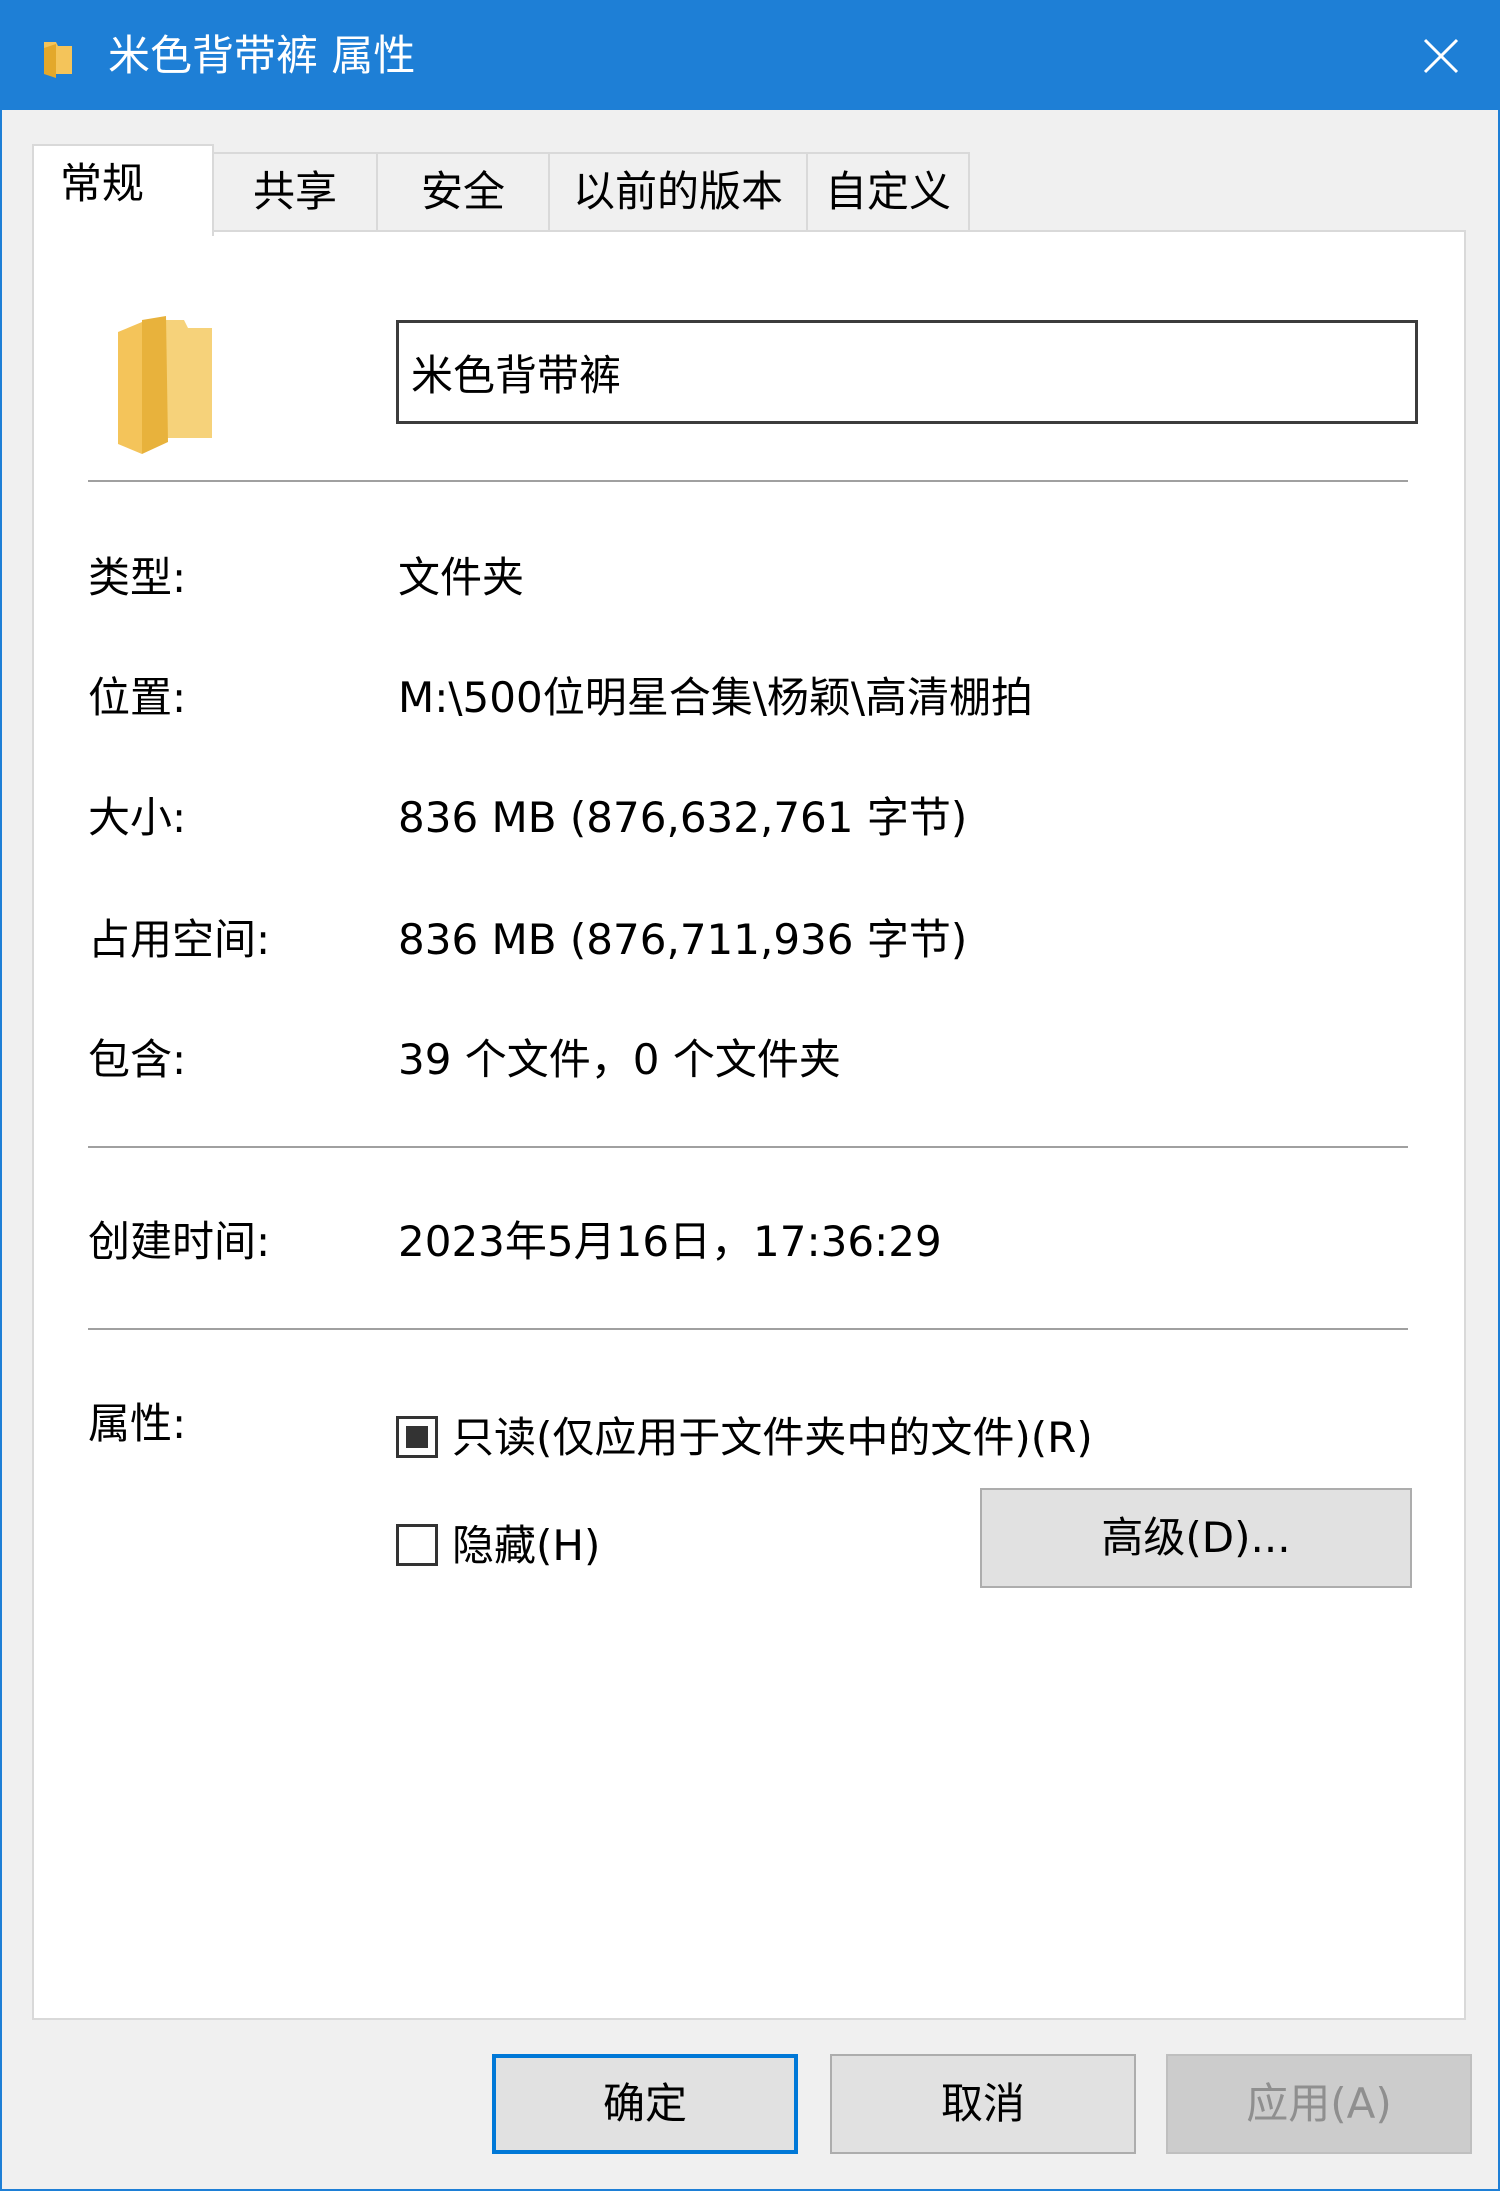  Describe the element at coordinates (417, 1437) in the screenshot. I see `readonly-checkbox` at that location.